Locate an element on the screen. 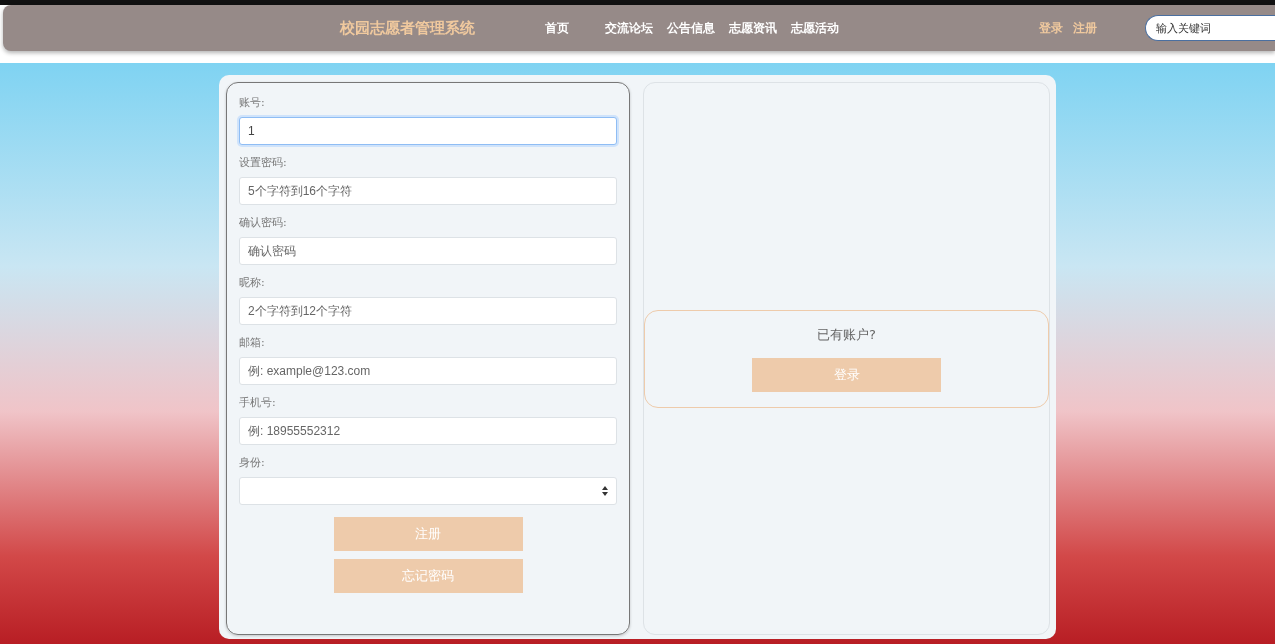  field-label: 昵称: is located at coordinates (252, 282).